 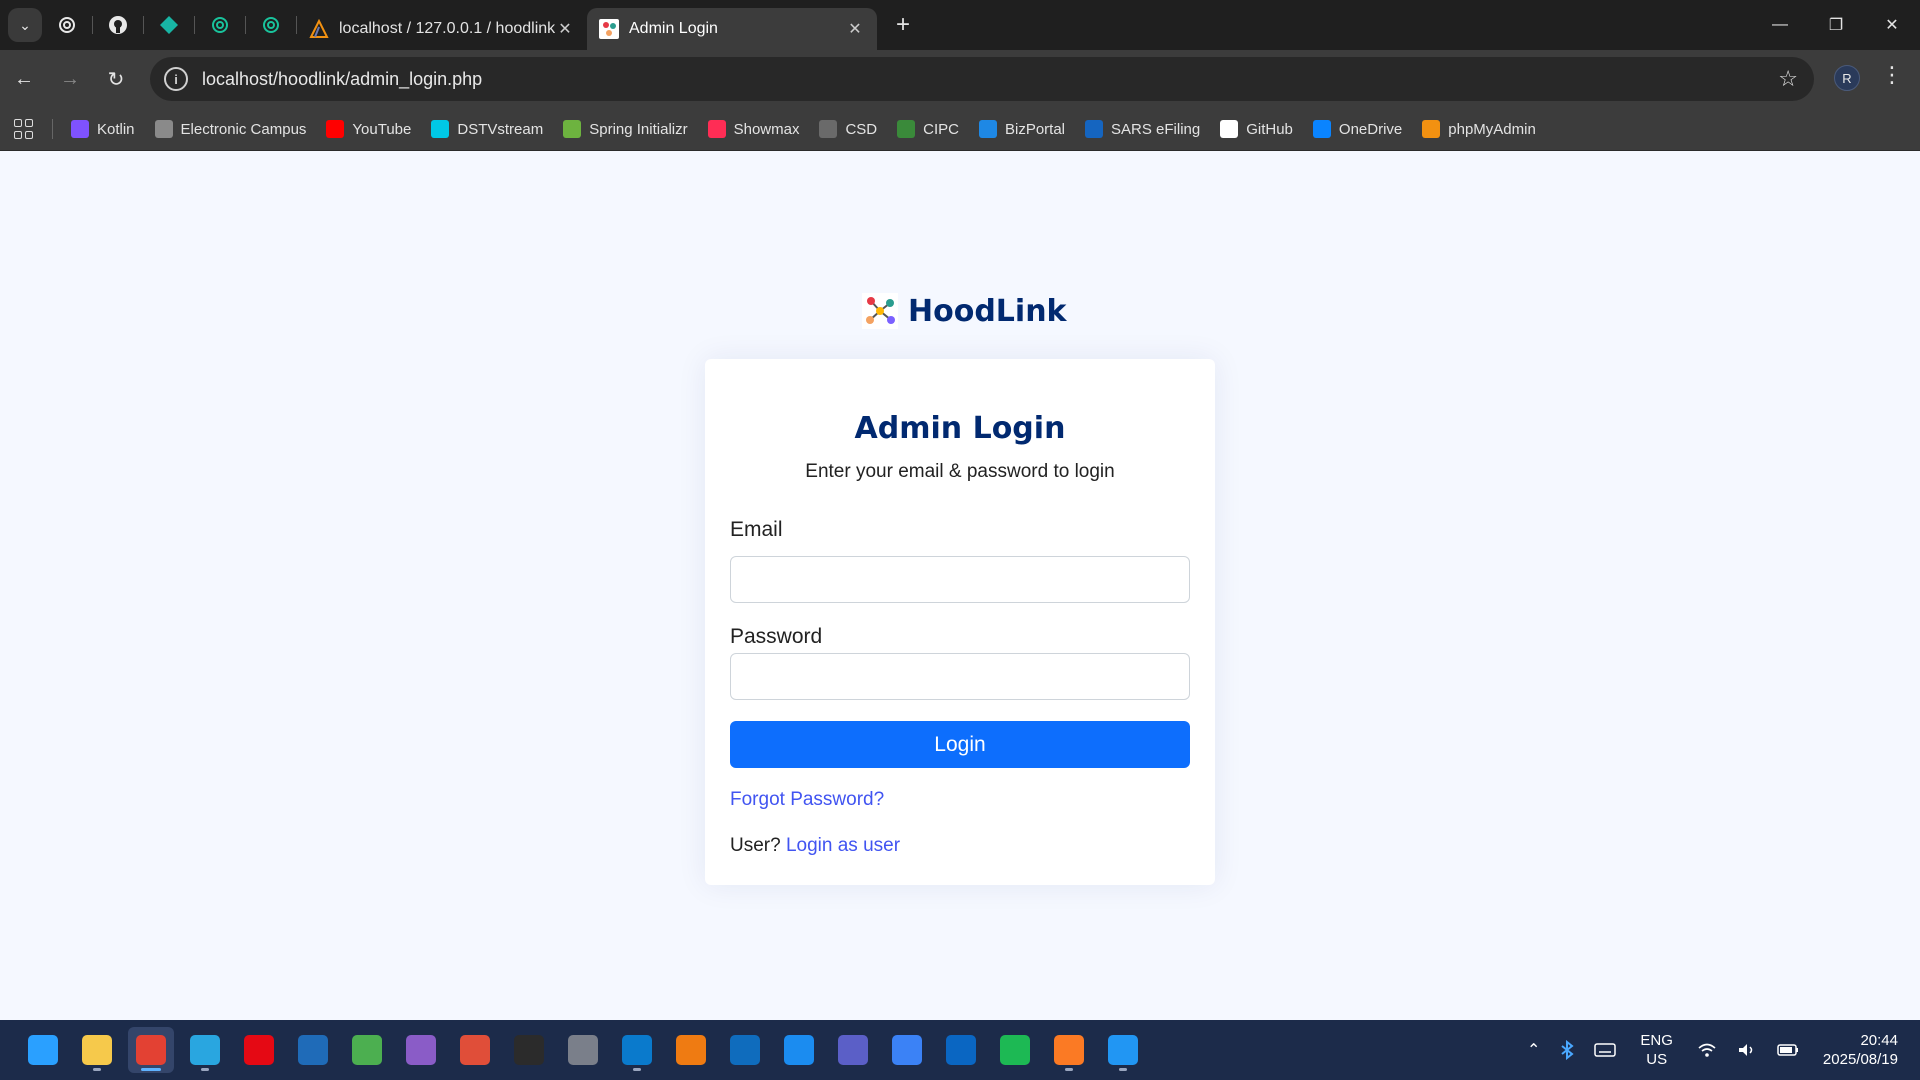 I want to click on restore-button: ❐, so click(x=1836, y=25).